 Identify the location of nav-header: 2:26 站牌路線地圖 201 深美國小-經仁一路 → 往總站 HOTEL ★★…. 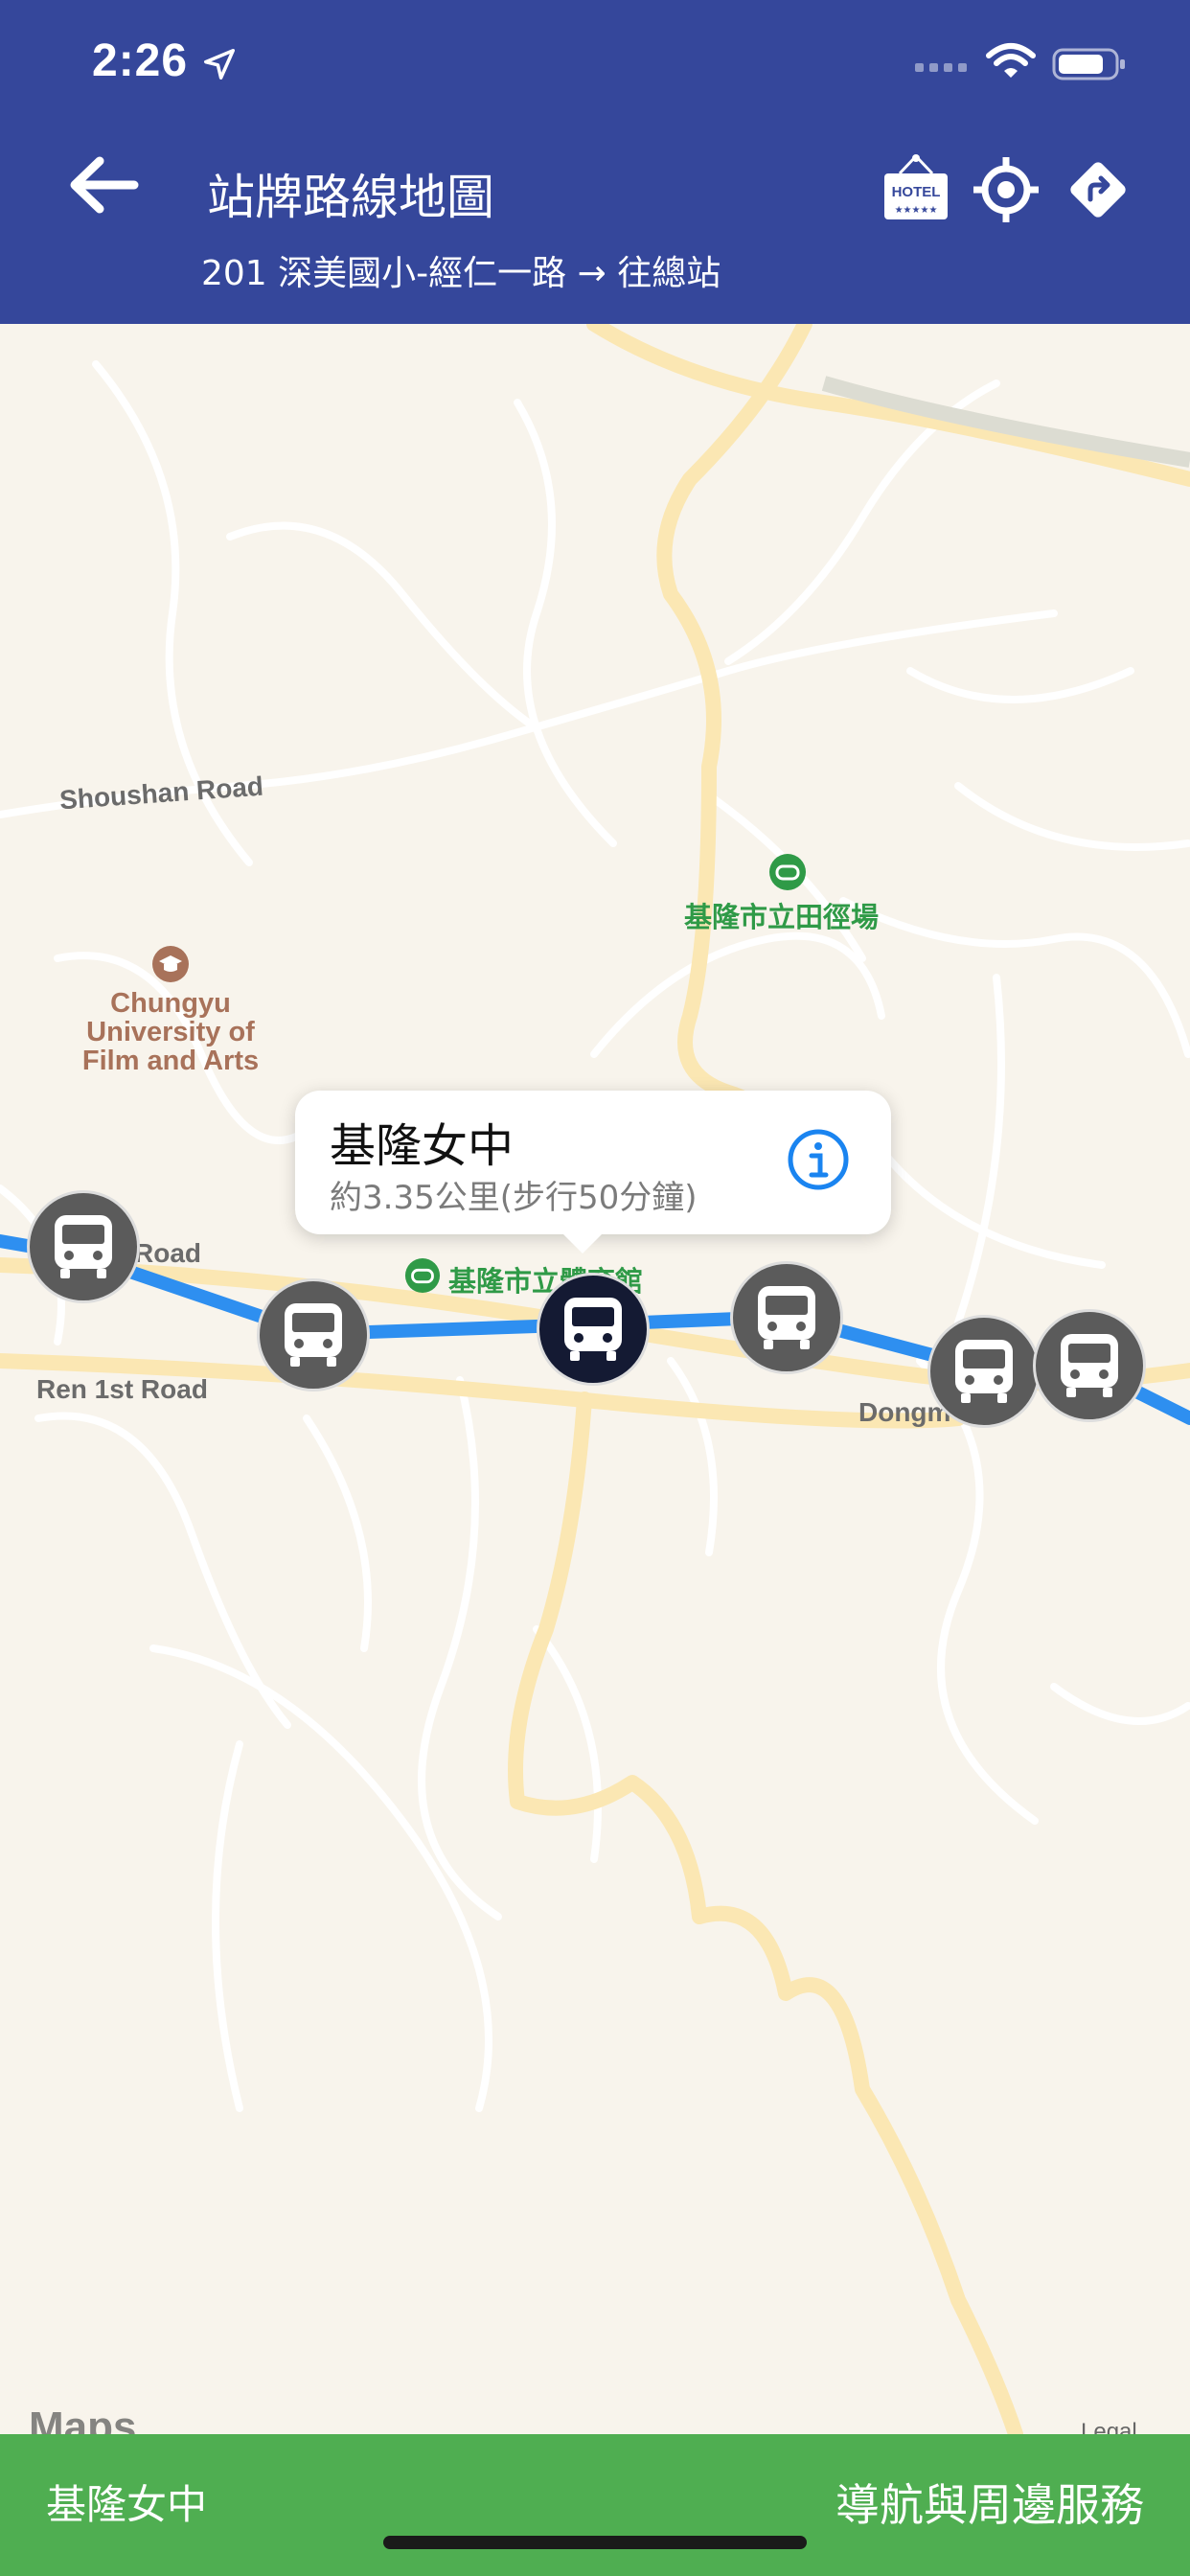
(595, 162).